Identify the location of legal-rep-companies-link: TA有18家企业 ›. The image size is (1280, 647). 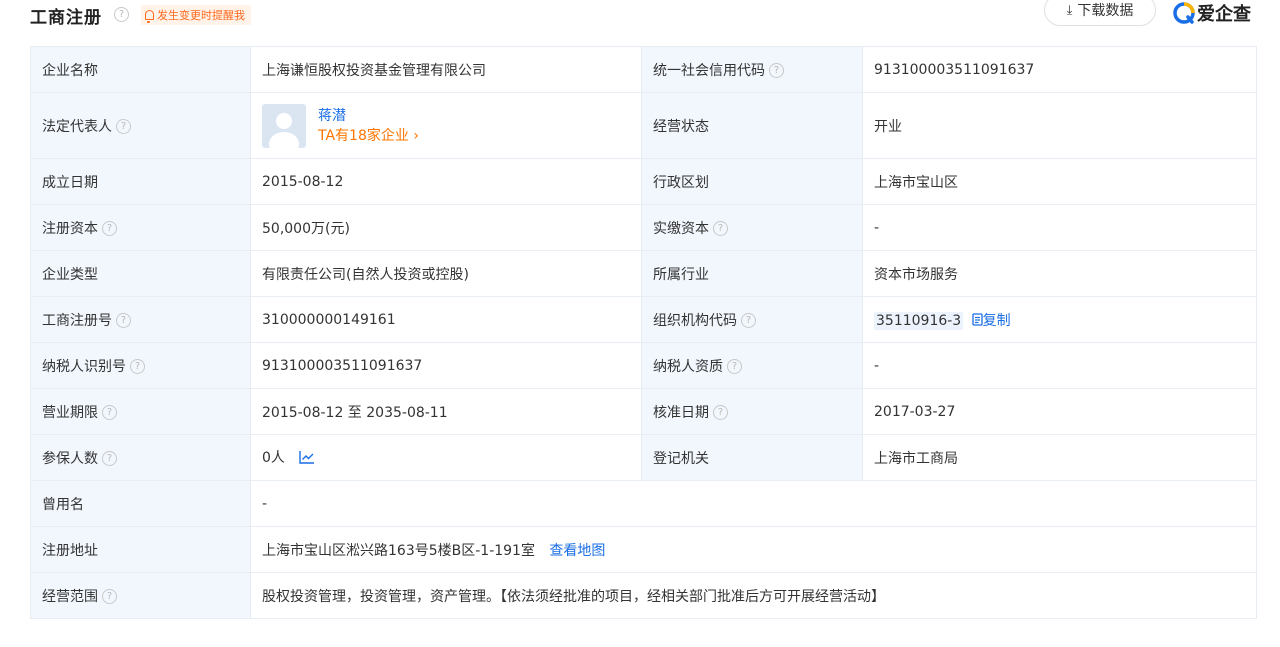
(368, 136).